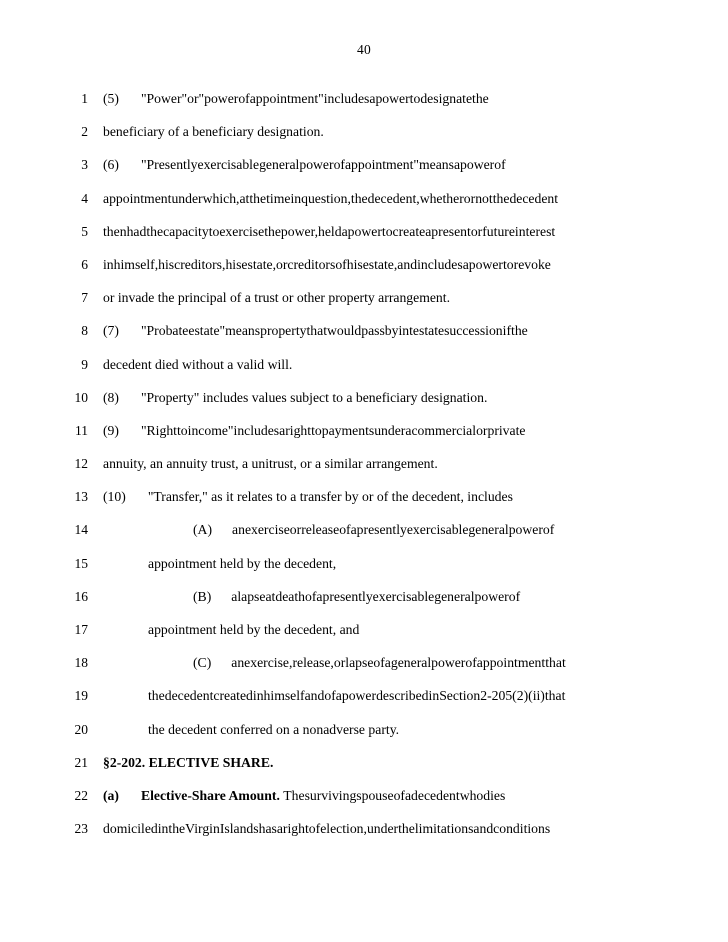 The width and height of the screenshot is (728, 942). I want to click on word: capacity, so click(186, 231).